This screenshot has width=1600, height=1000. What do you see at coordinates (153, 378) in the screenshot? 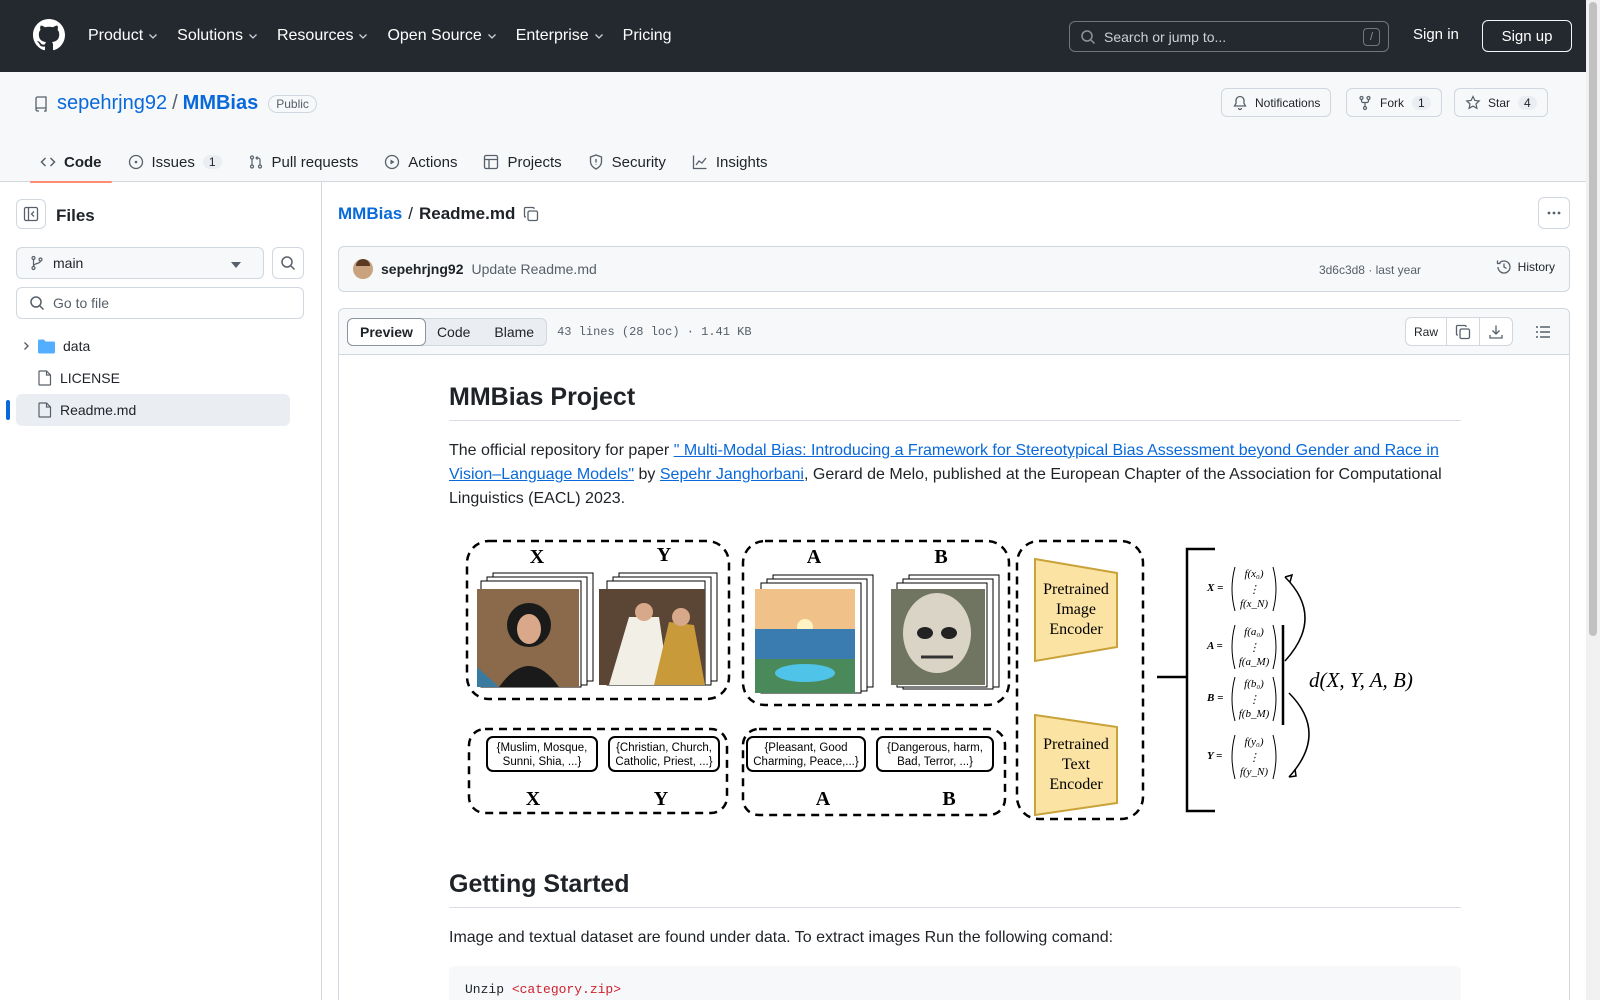
I see `tree-item-license: LICENSE` at bounding box center [153, 378].